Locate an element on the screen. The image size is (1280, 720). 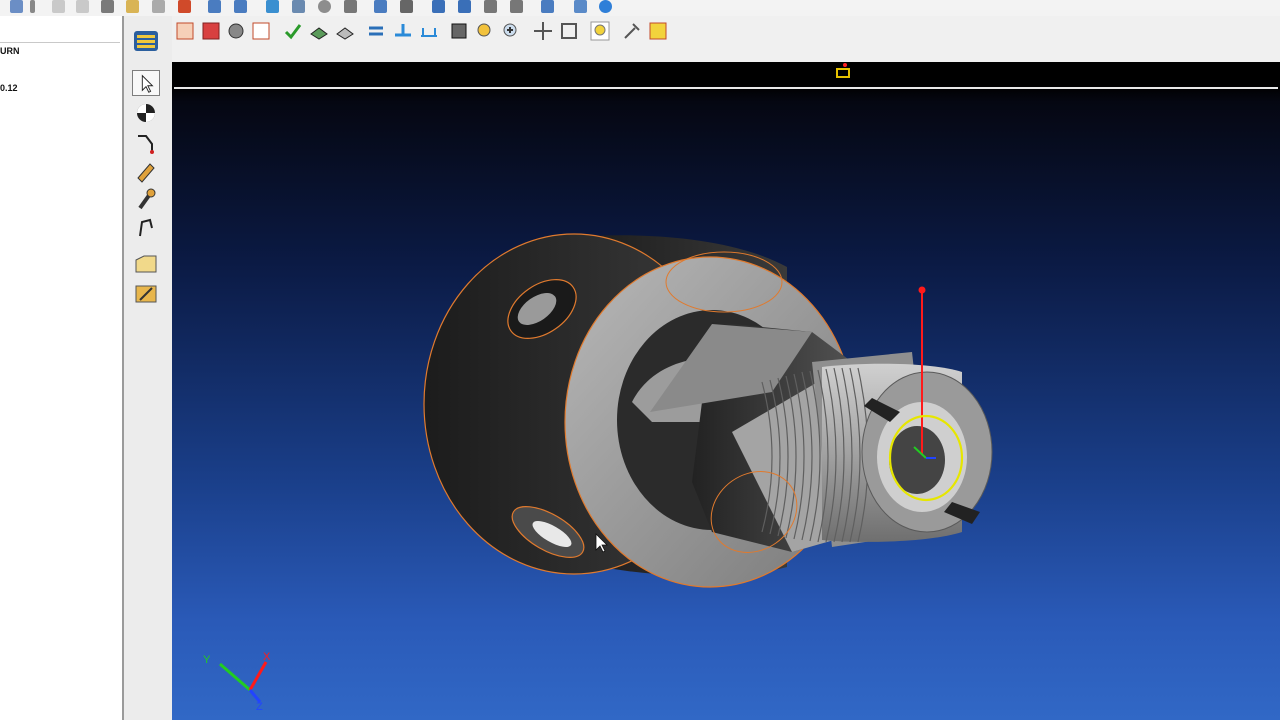
frame-icon is located at coordinates (569, 31).